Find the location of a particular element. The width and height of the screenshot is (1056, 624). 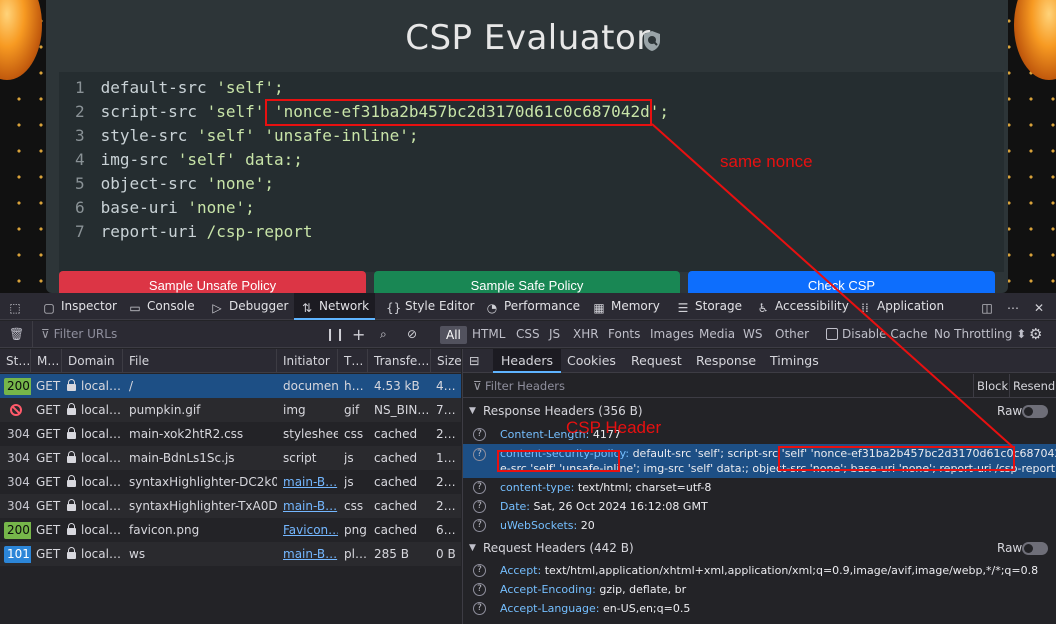

tab-performance: ◔ Performance is located at coordinates (532, 306).